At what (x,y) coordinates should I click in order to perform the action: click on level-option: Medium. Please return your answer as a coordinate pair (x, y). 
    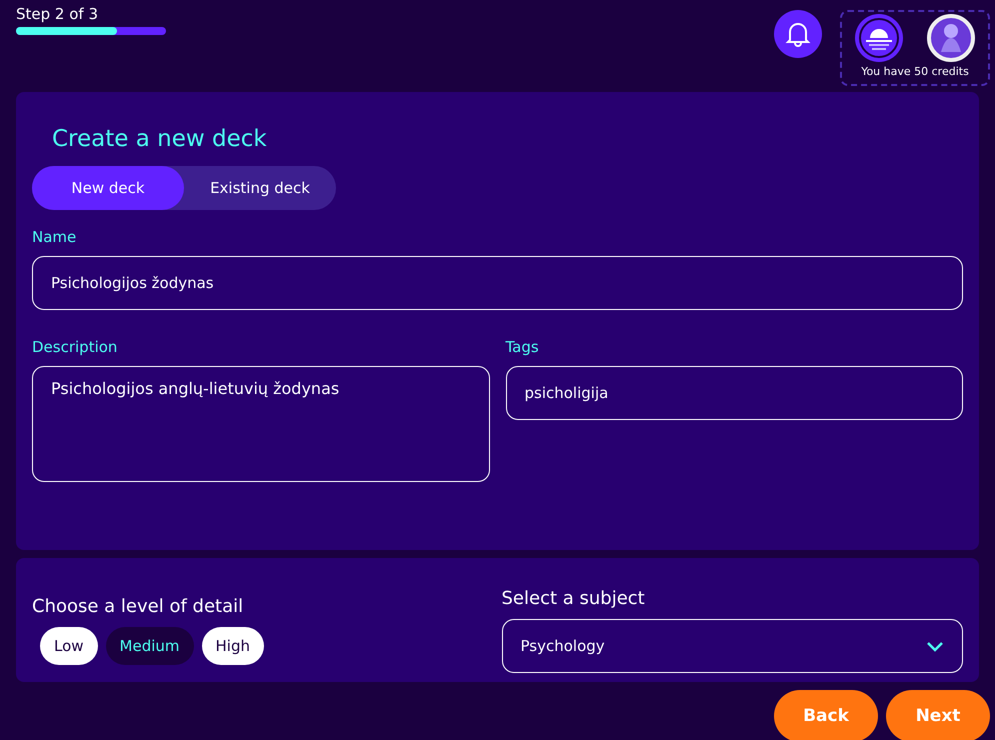
    Looking at the image, I should click on (150, 646).